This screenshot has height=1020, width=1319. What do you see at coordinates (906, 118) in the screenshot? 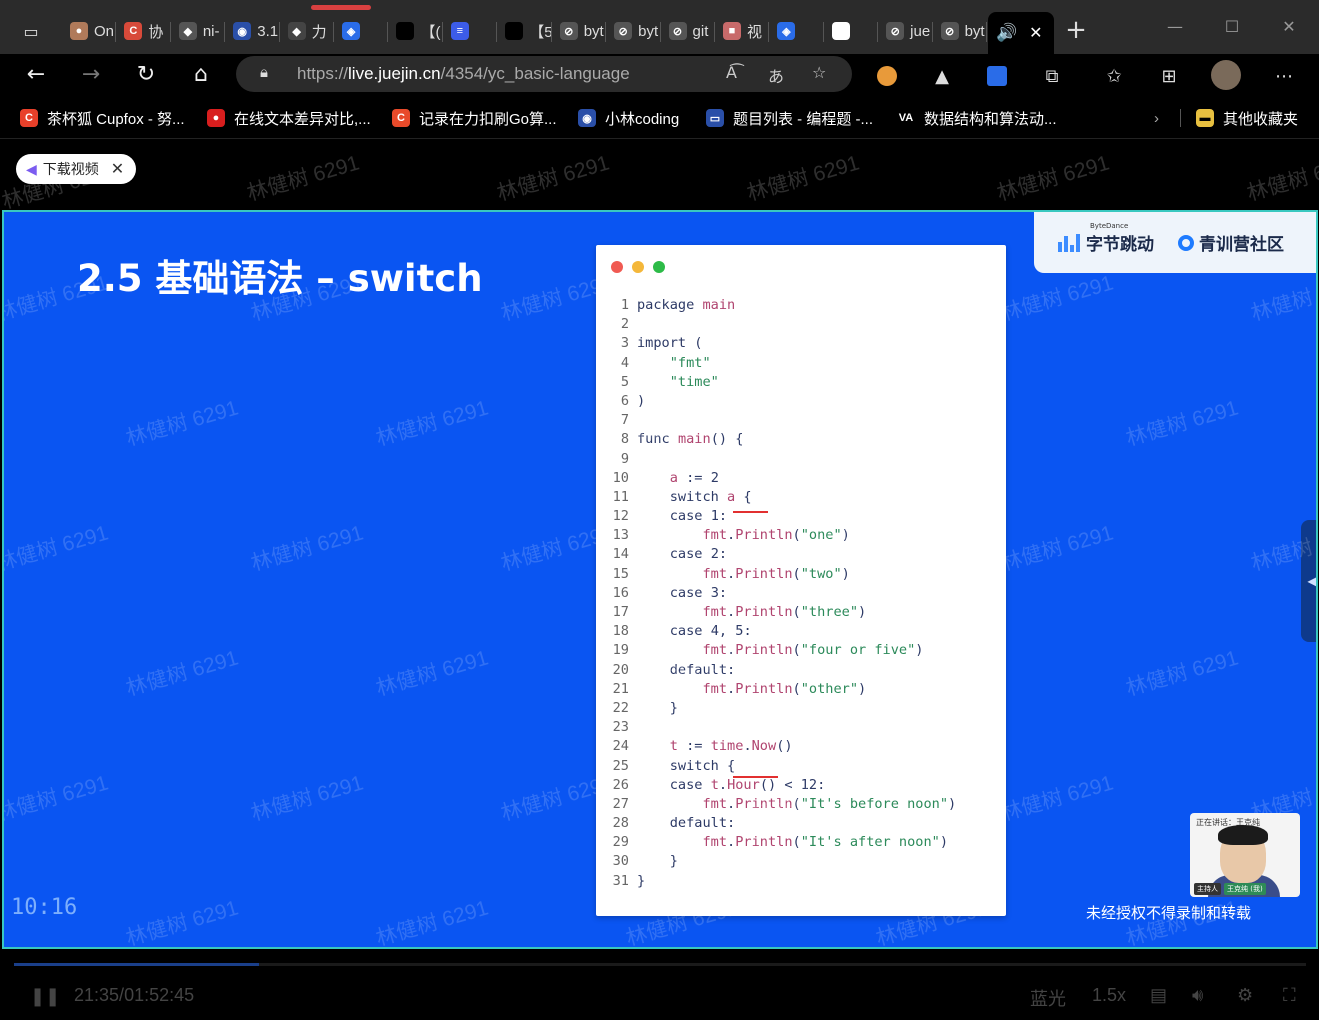
I see `bookmark-favicon-icon: VA` at bounding box center [906, 118].